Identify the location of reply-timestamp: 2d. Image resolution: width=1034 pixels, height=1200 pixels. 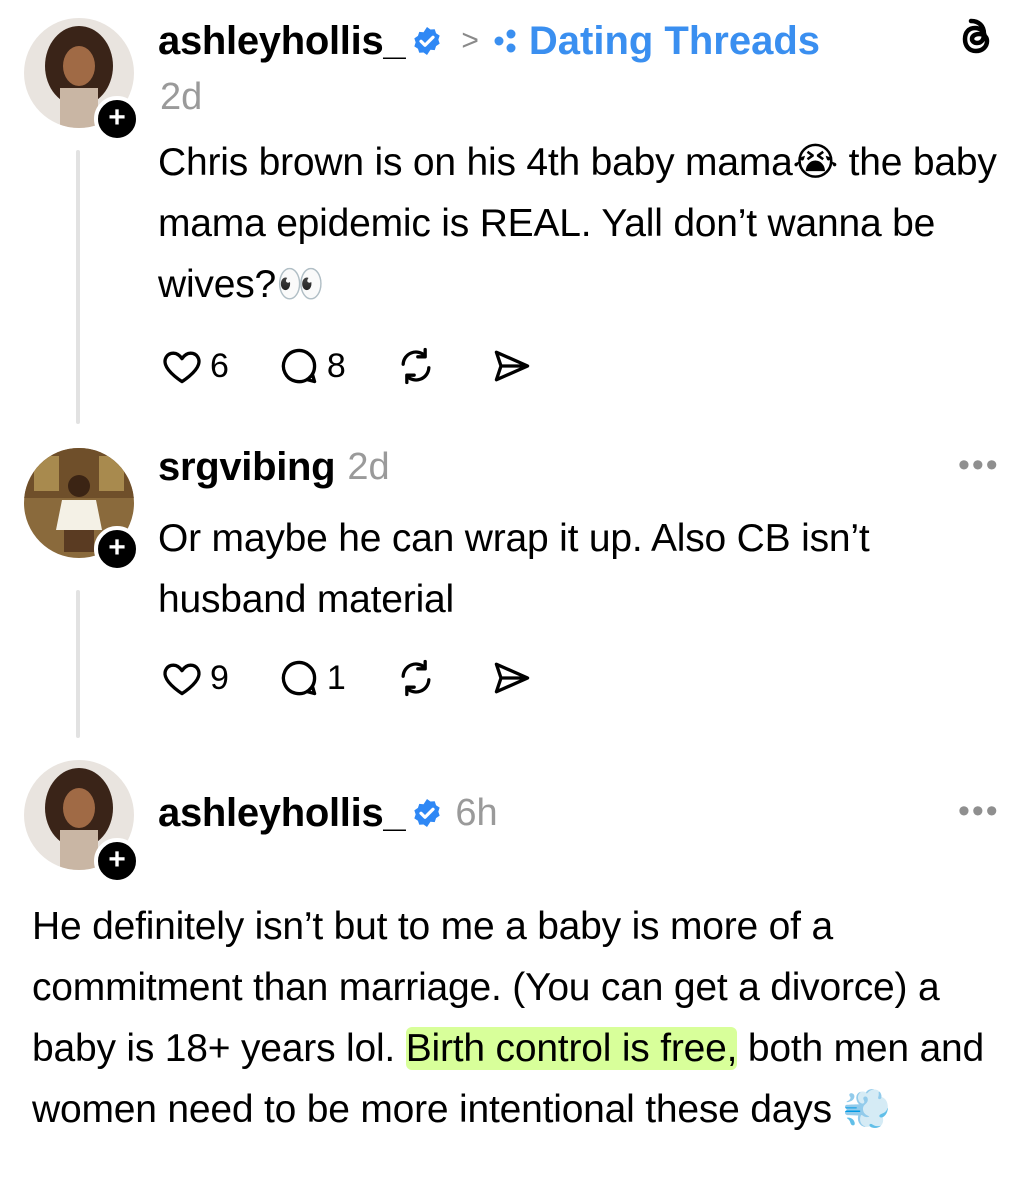
(368, 466).